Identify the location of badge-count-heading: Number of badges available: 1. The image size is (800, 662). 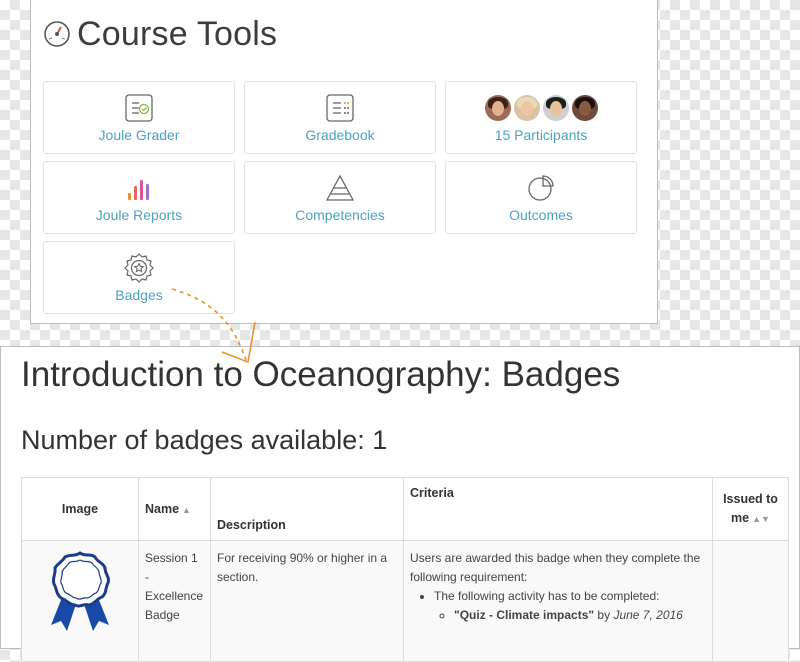
(204, 440).